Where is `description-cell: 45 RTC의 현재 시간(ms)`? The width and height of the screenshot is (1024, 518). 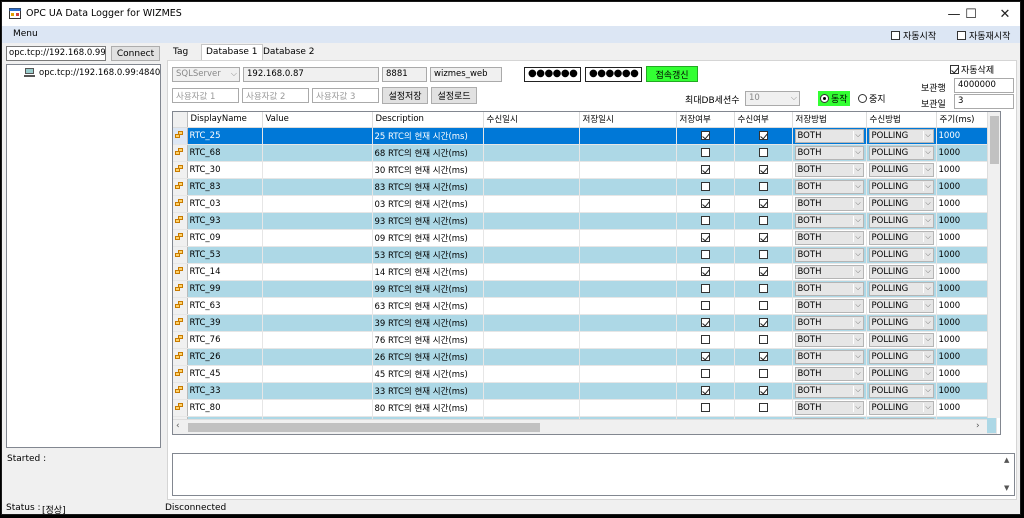 description-cell: 45 RTC의 현재 시간(ms) is located at coordinates (428, 374).